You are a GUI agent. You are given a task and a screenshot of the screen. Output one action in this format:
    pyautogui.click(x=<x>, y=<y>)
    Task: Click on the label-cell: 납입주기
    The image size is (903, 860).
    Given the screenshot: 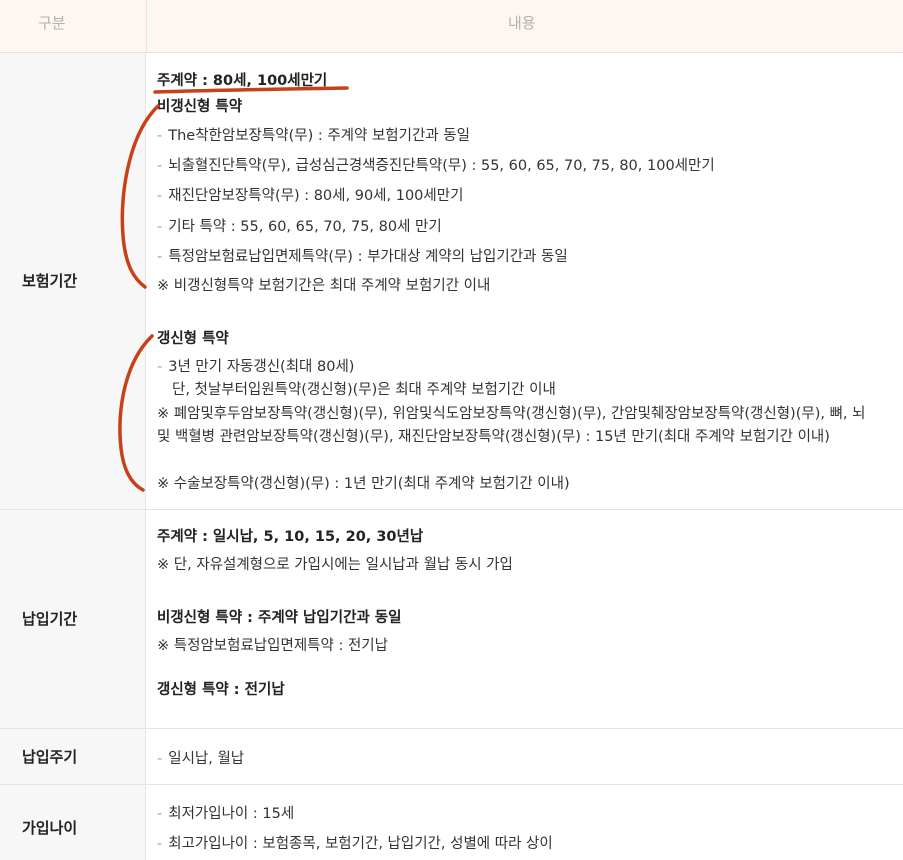 What is the action you would take?
    pyautogui.click(x=73, y=756)
    